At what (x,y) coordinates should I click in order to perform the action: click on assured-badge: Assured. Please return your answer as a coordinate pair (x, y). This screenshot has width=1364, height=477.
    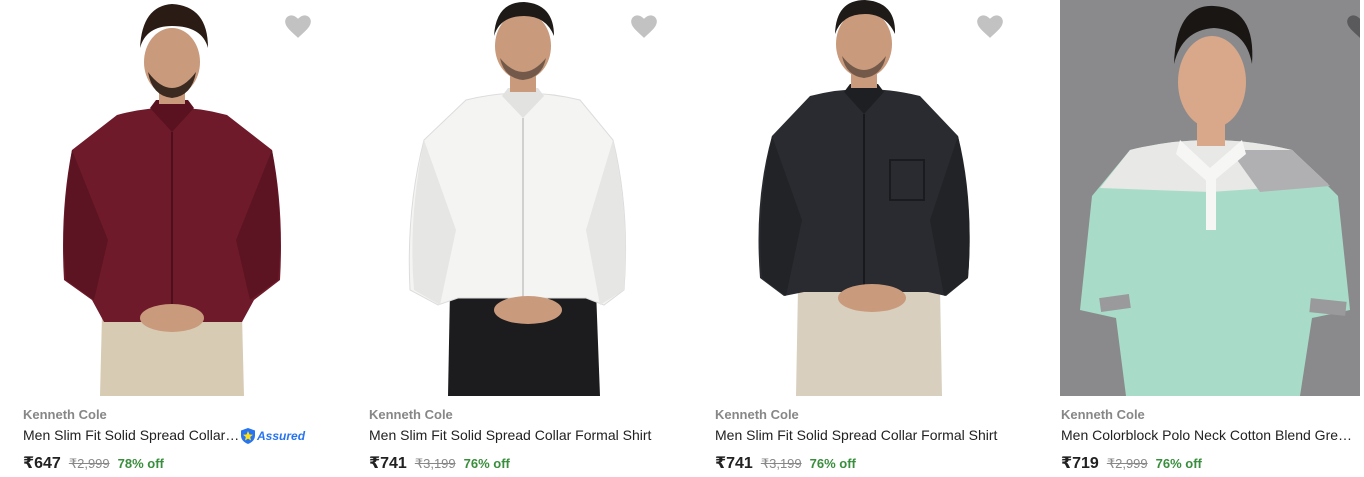
    Looking at the image, I should click on (272, 436).